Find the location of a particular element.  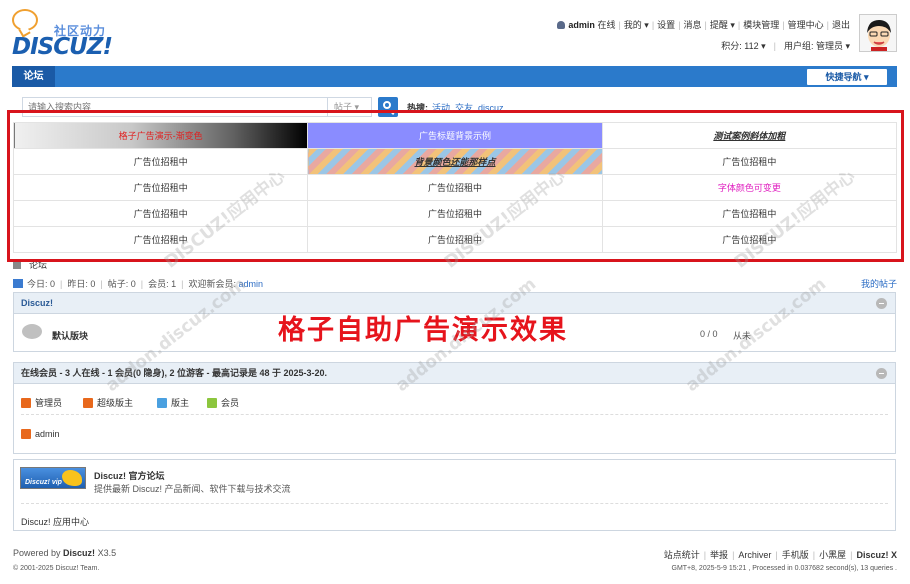

ad-cell: 背景颜色还能那样点 is located at coordinates (455, 161).